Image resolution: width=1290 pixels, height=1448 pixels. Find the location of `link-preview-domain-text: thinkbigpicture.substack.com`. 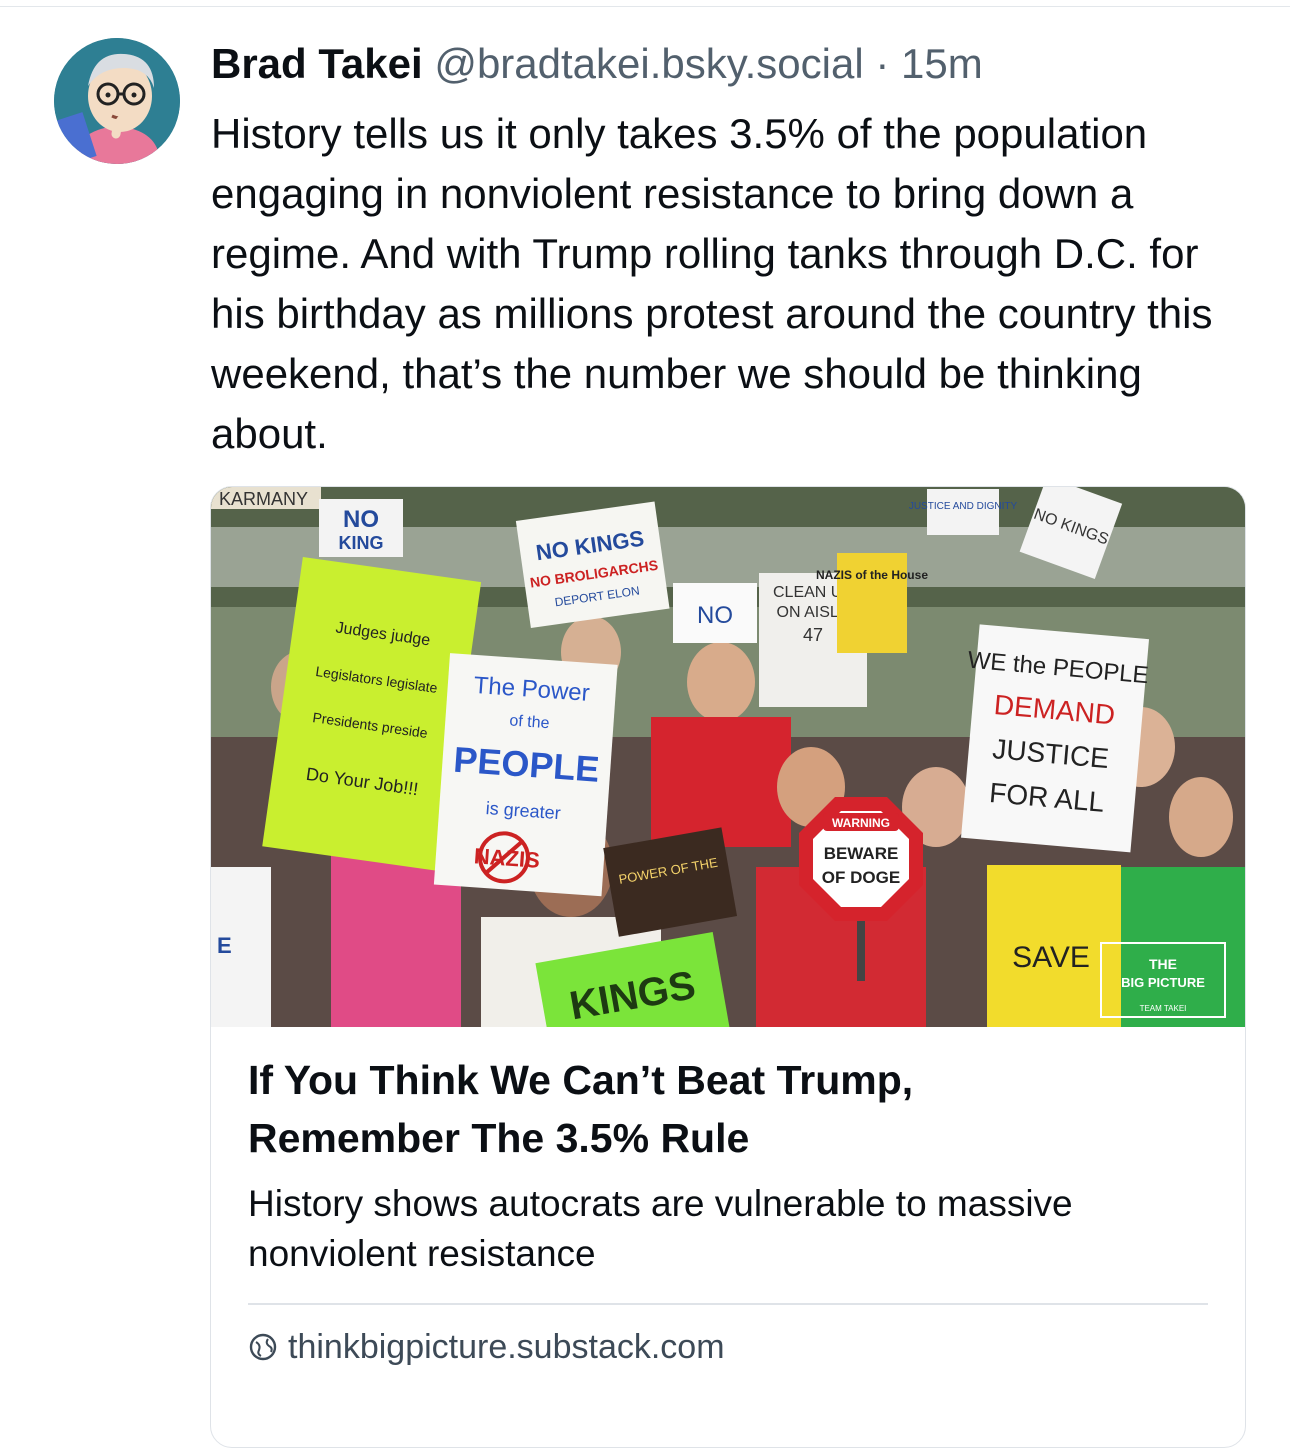

link-preview-domain-text: thinkbigpicture.substack.com is located at coordinates (506, 1347).